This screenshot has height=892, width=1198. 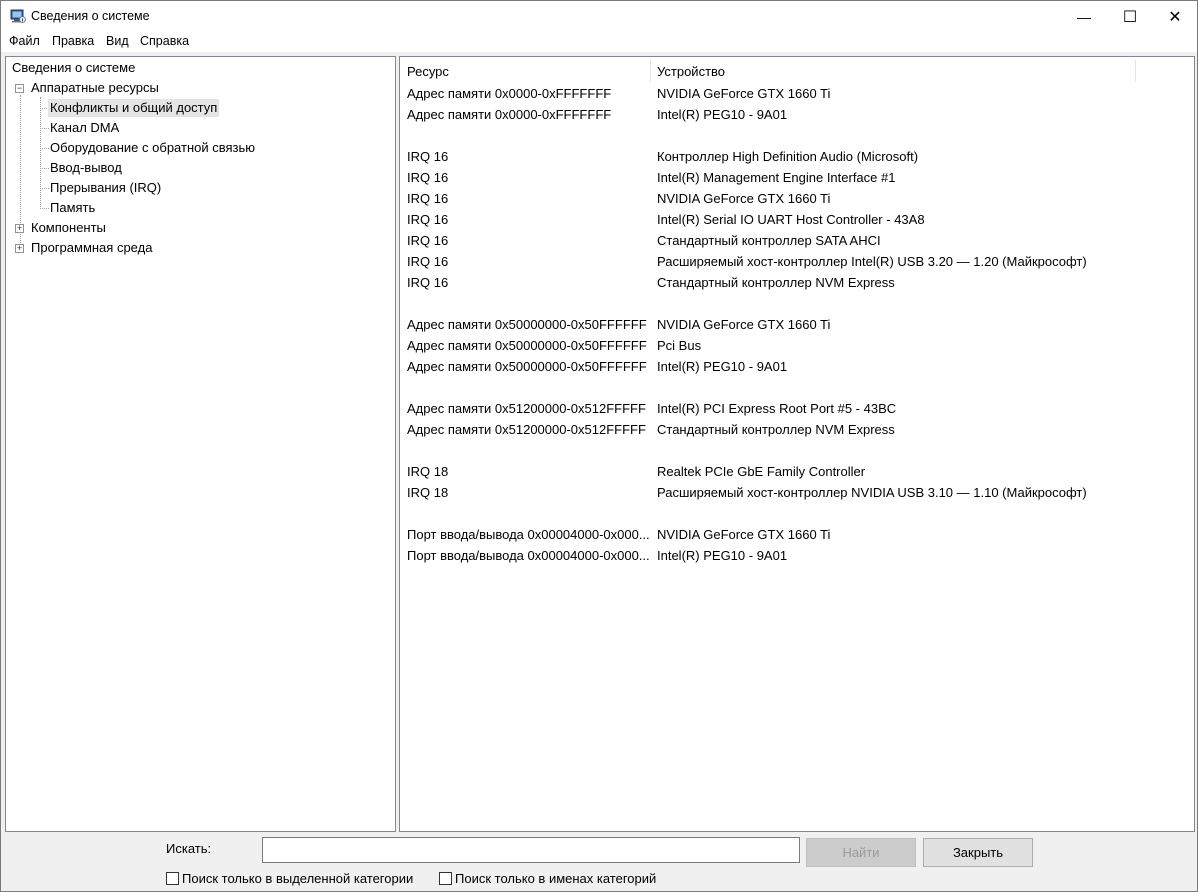 I want to click on title-bar: Сведения о системе — ☐ ✕, so click(x=599, y=16).